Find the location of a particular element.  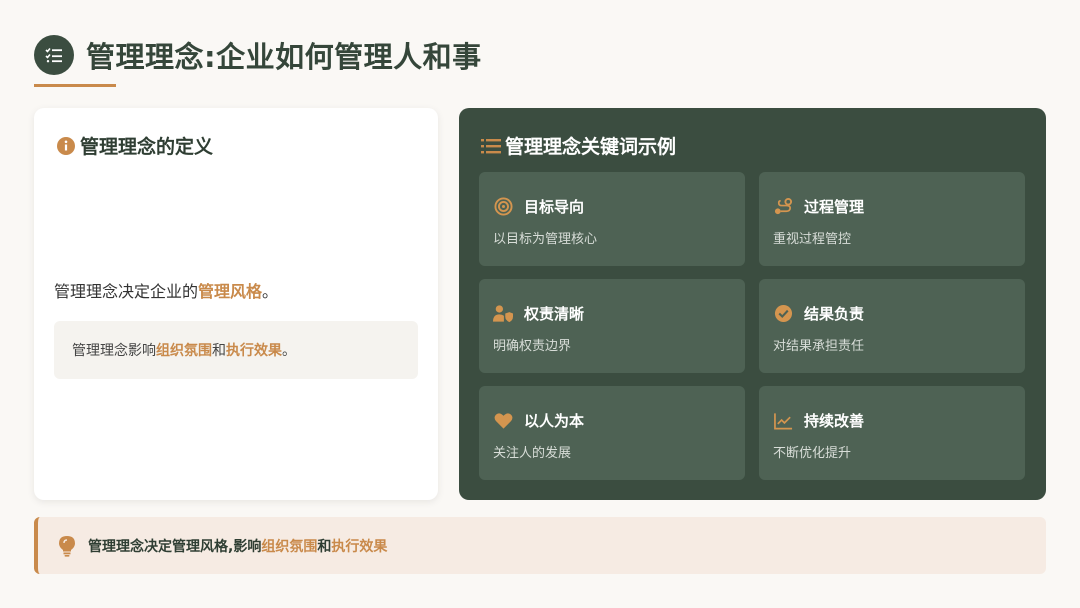

title-underline is located at coordinates (75, 85).